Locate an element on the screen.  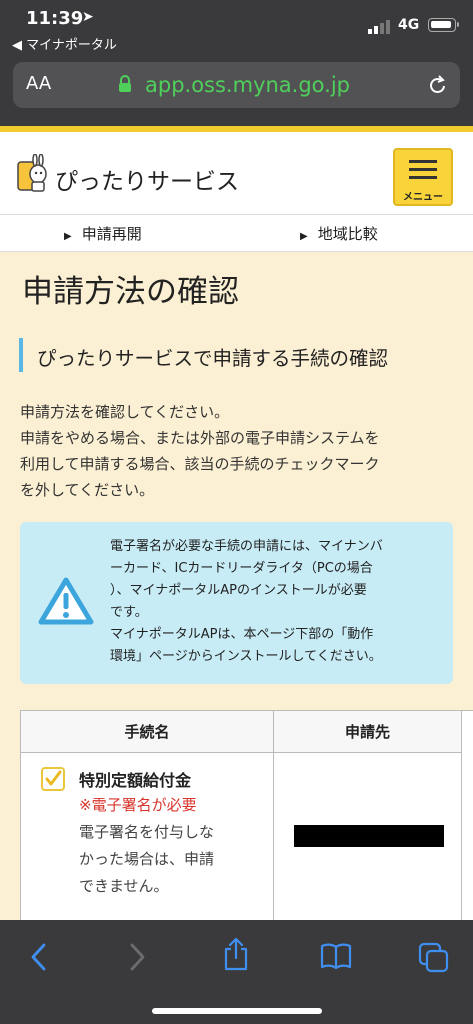
location-arrow-icon: ➤ is located at coordinates (88, 17).